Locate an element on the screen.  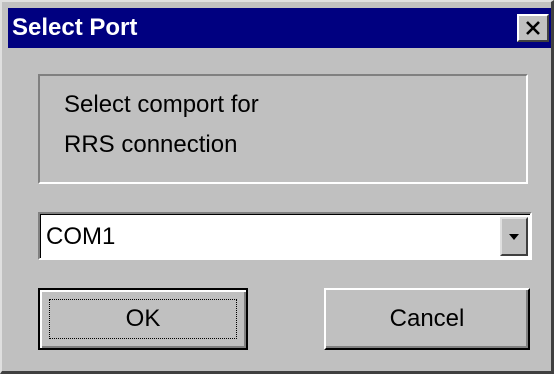
title-bar: Select Port is located at coordinates (279, 28).